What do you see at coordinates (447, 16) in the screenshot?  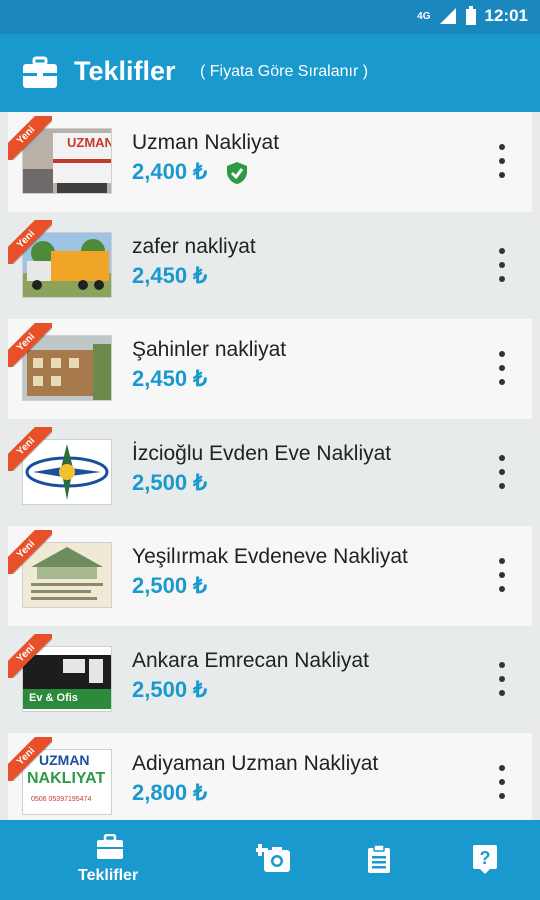 I see `signal-icon` at bounding box center [447, 16].